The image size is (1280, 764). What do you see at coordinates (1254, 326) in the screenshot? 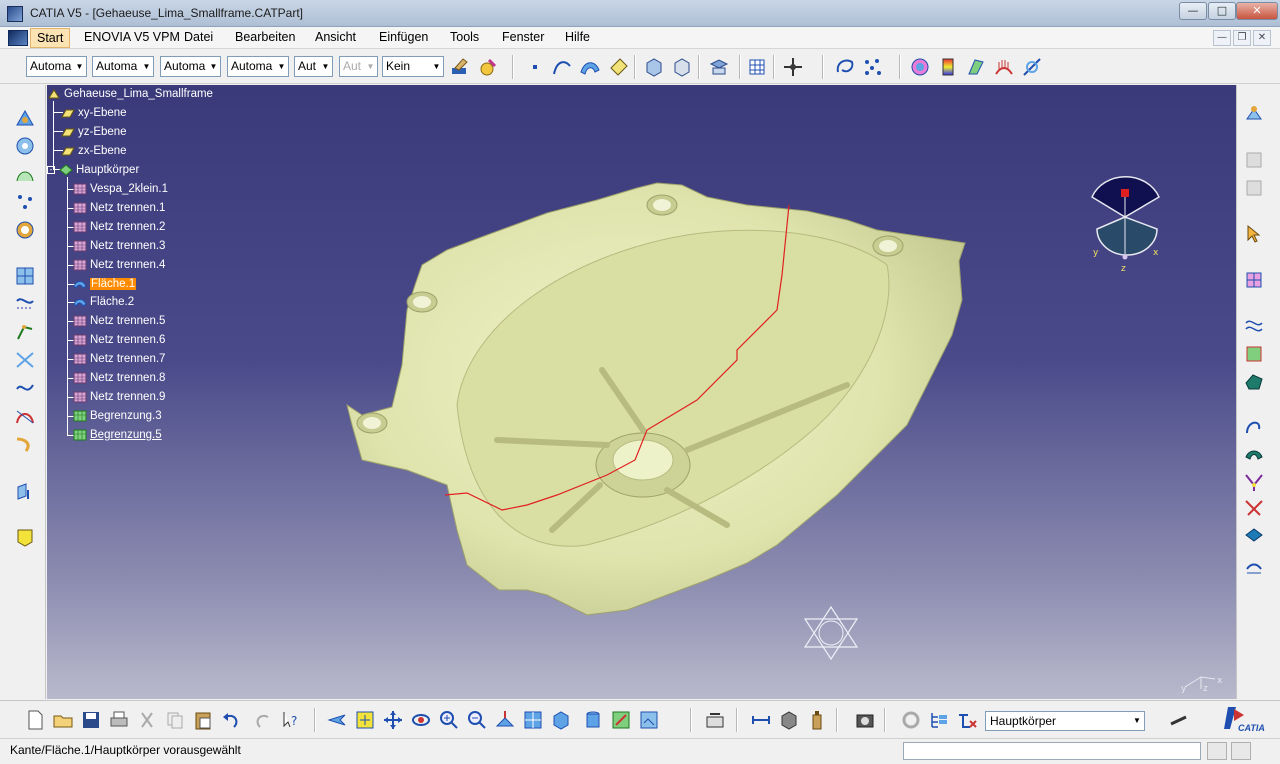
I see `curve-network-icon` at bounding box center [1254, 326].